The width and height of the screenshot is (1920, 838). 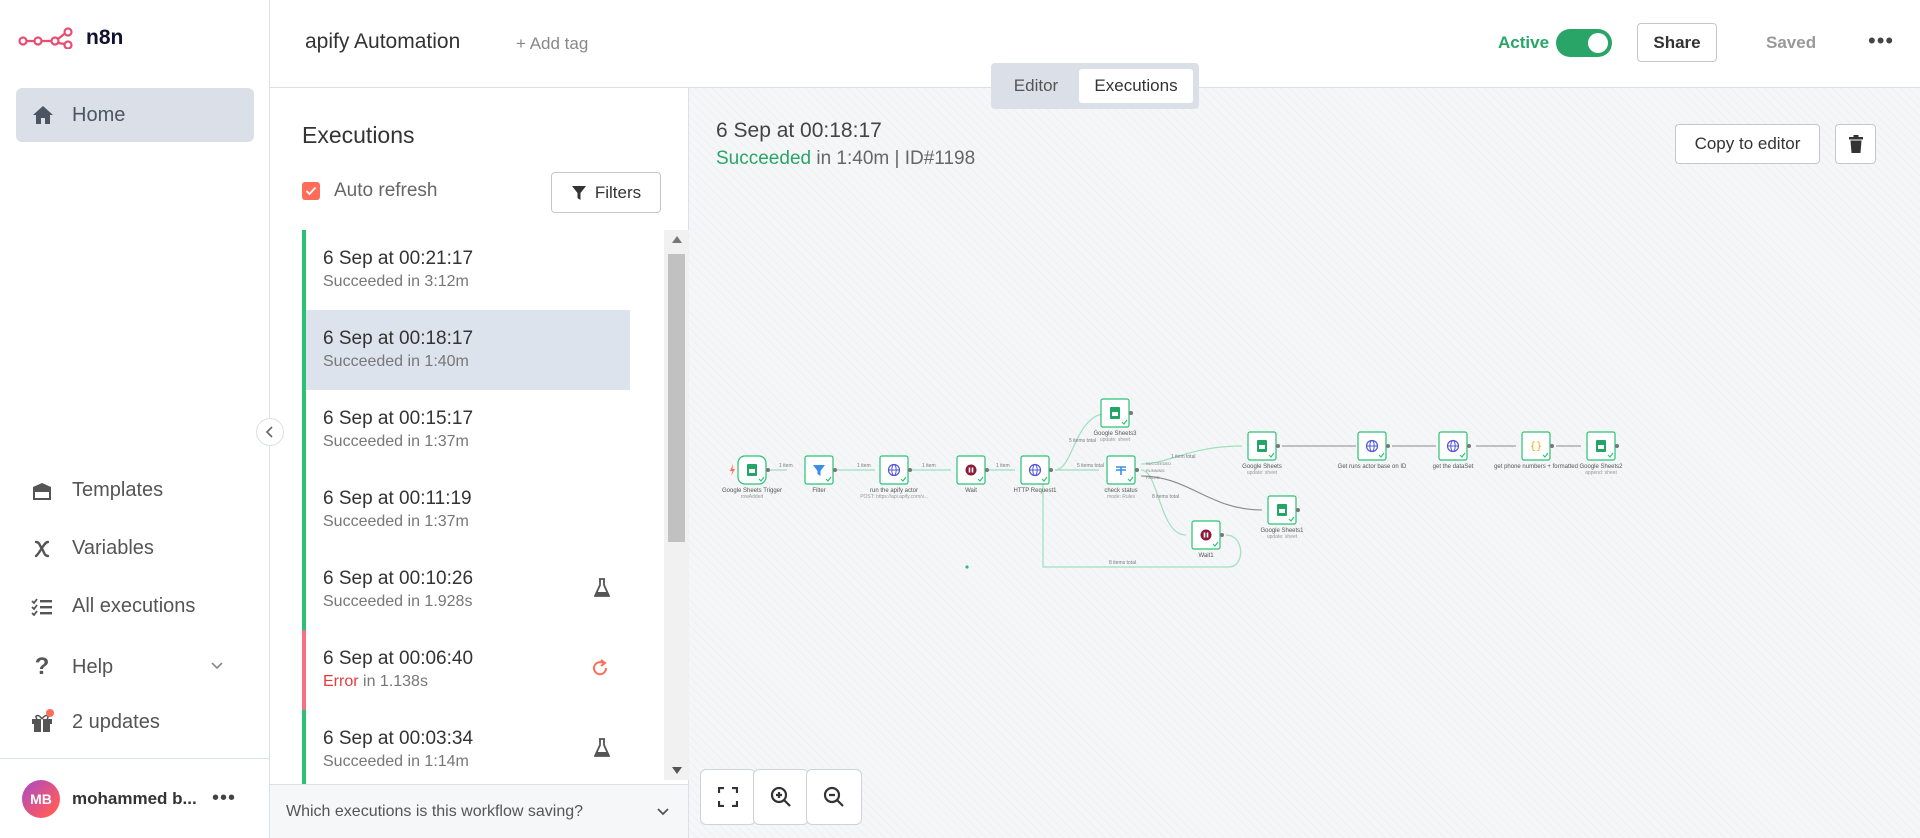 What do you see at coordinates (1601, 453) in the screenshot?
I see `workflow-node-gs2: Google Sheets2append: sheet` at bounding box center [1601, 453].